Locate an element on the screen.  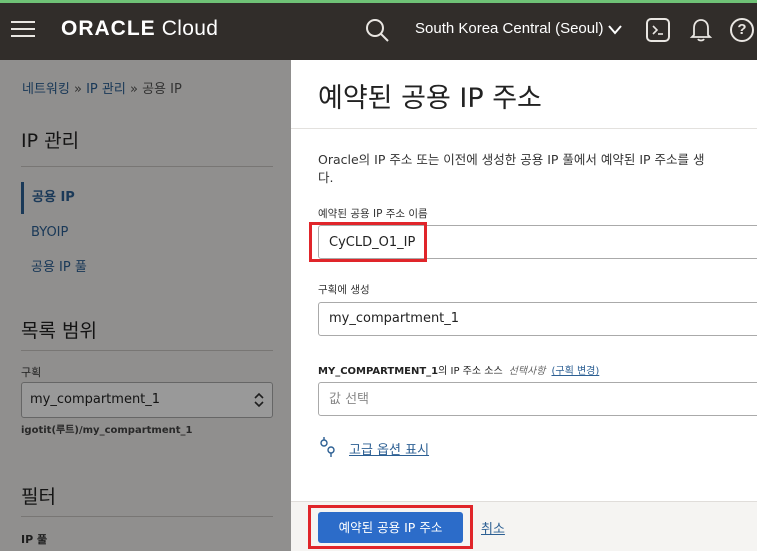
topbar-accent-line is located at coordinates (378, 1).